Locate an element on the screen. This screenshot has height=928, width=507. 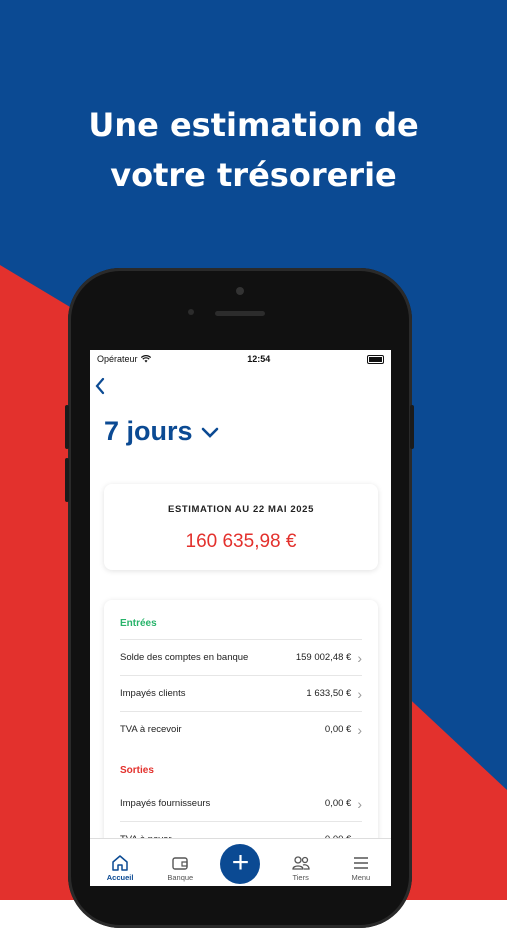
tab-menu-label: Menu is located at coordinates (361, 877).